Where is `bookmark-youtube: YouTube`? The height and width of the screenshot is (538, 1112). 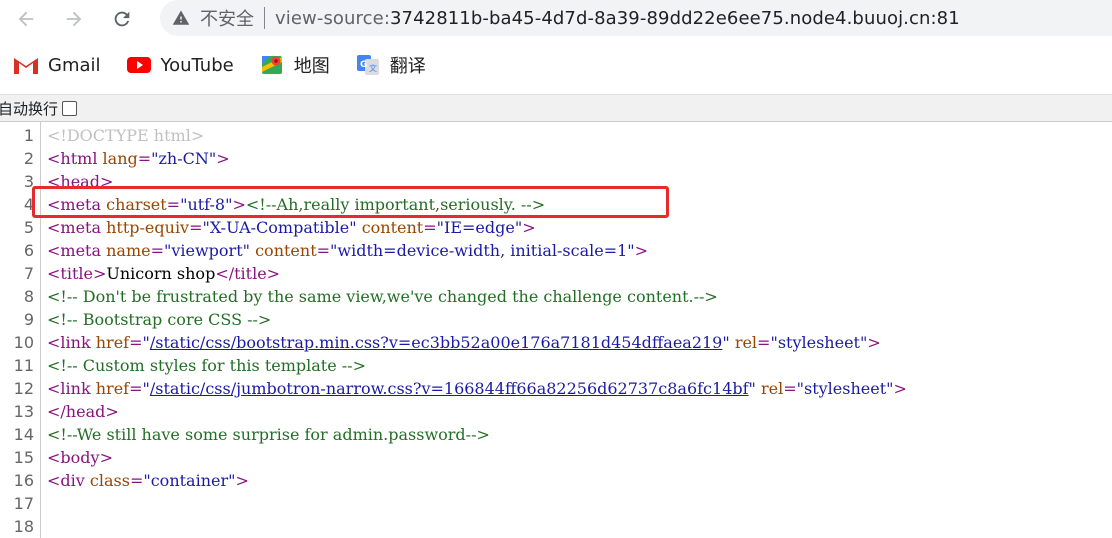
bookmark-youtube: YouTube is located at coordinates (180, 65).